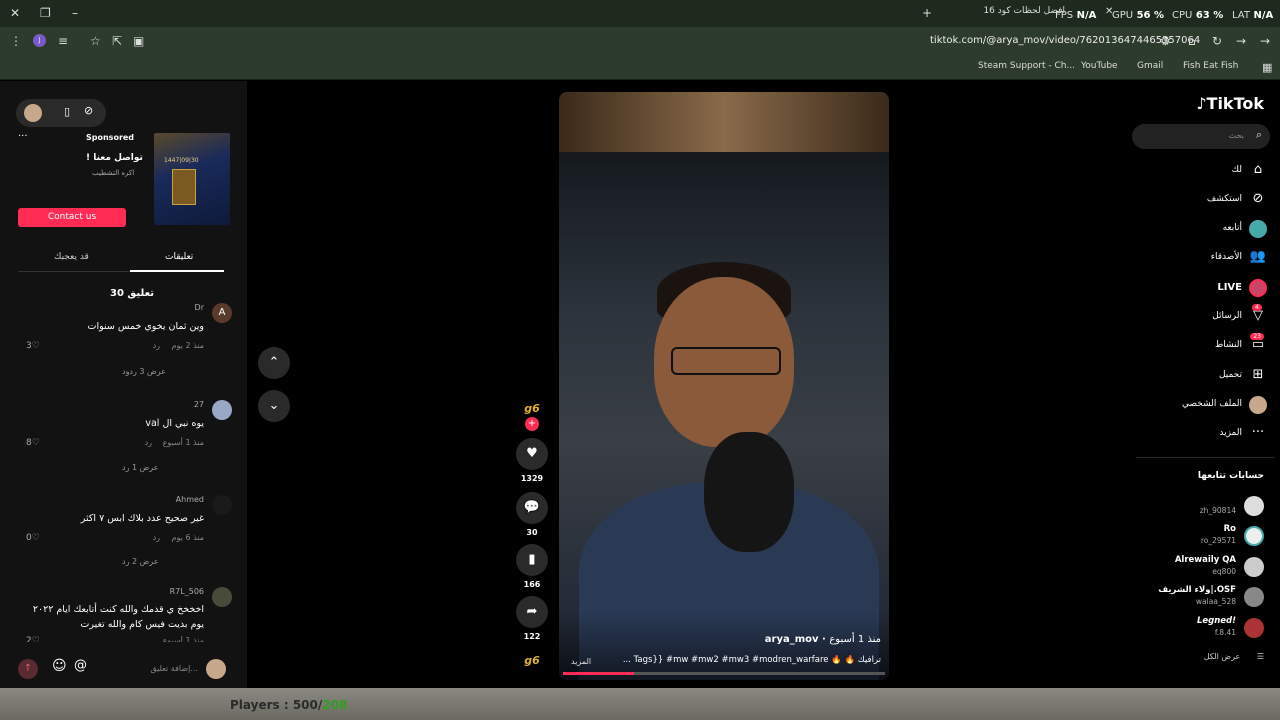  I want to click on nav-friends: الأصدقاء 👥, so click(1204, 259).